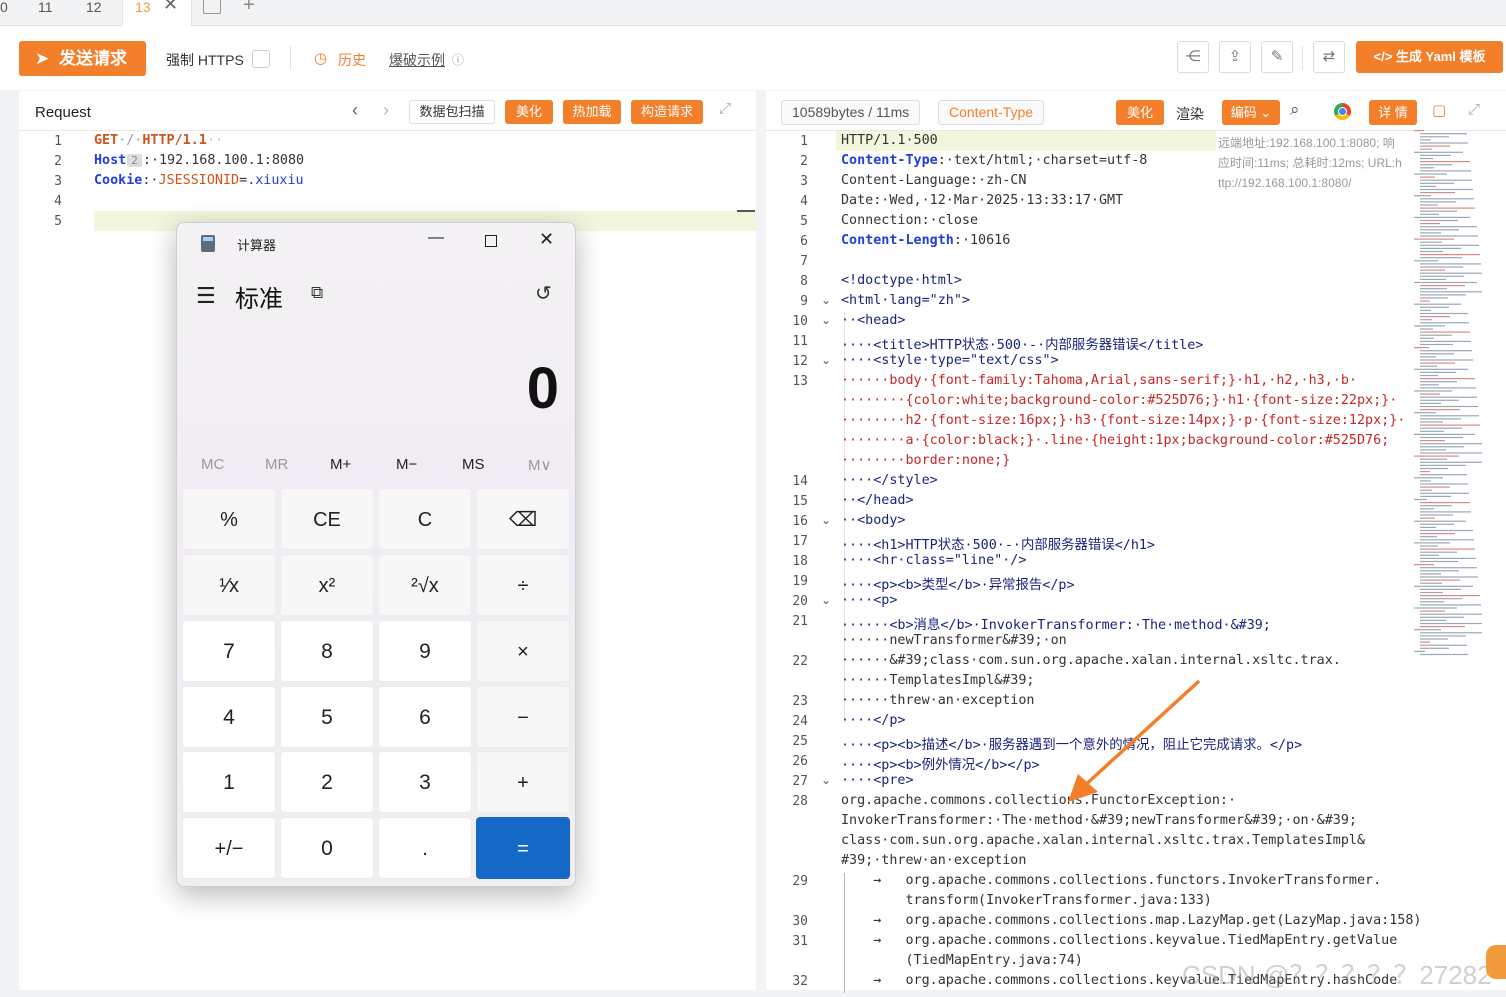 This screenshot has height=997, width=1506. What do you see at coordinates (491, 241) in the screenshot?
I see `maximize-icon` at bounding box center [491, 241].